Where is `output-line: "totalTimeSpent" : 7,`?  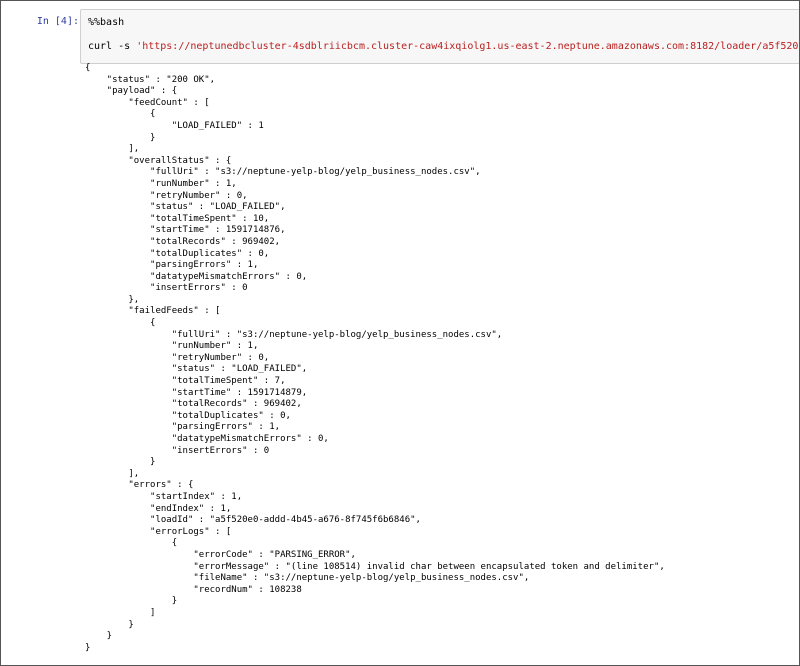 output-line: "totalTimeSpent" : 7, is located at coordinates (185, 381).